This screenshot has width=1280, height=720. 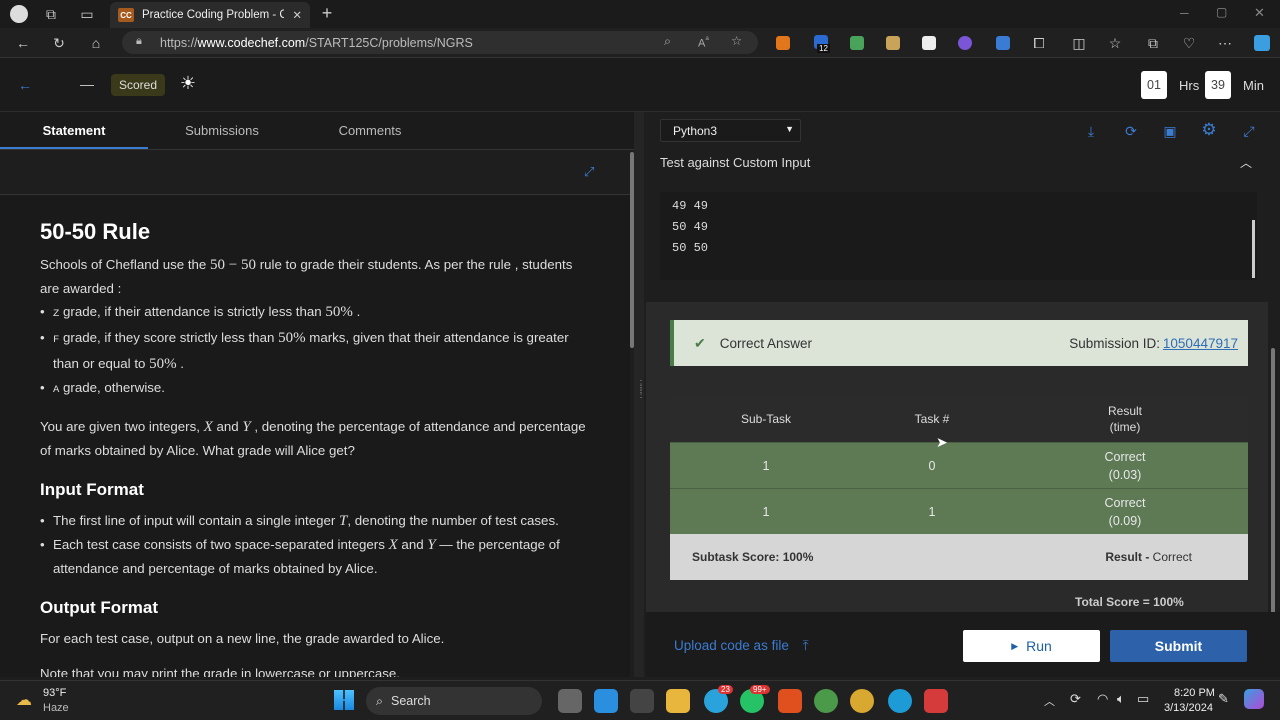 I want to click on custom-input-label: Test against Custom Input, so click(x=735, y=162).